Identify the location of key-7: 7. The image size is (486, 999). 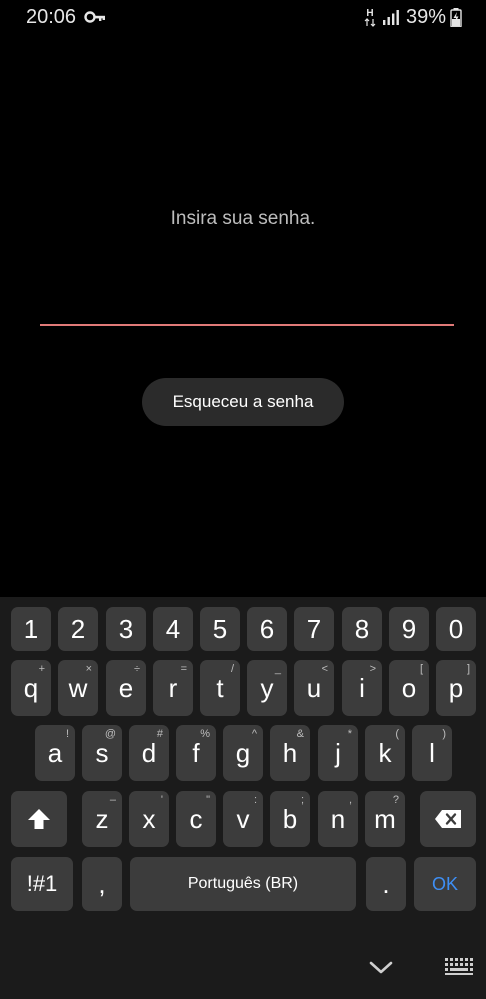
(314, 629).